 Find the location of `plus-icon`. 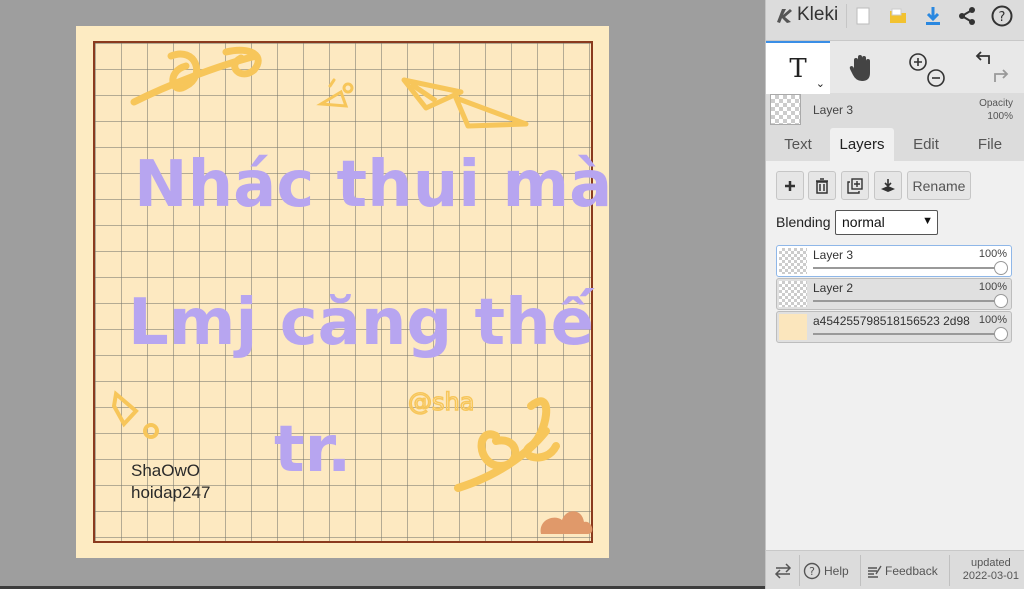

plus-icon is located at coordinates (790, 185).